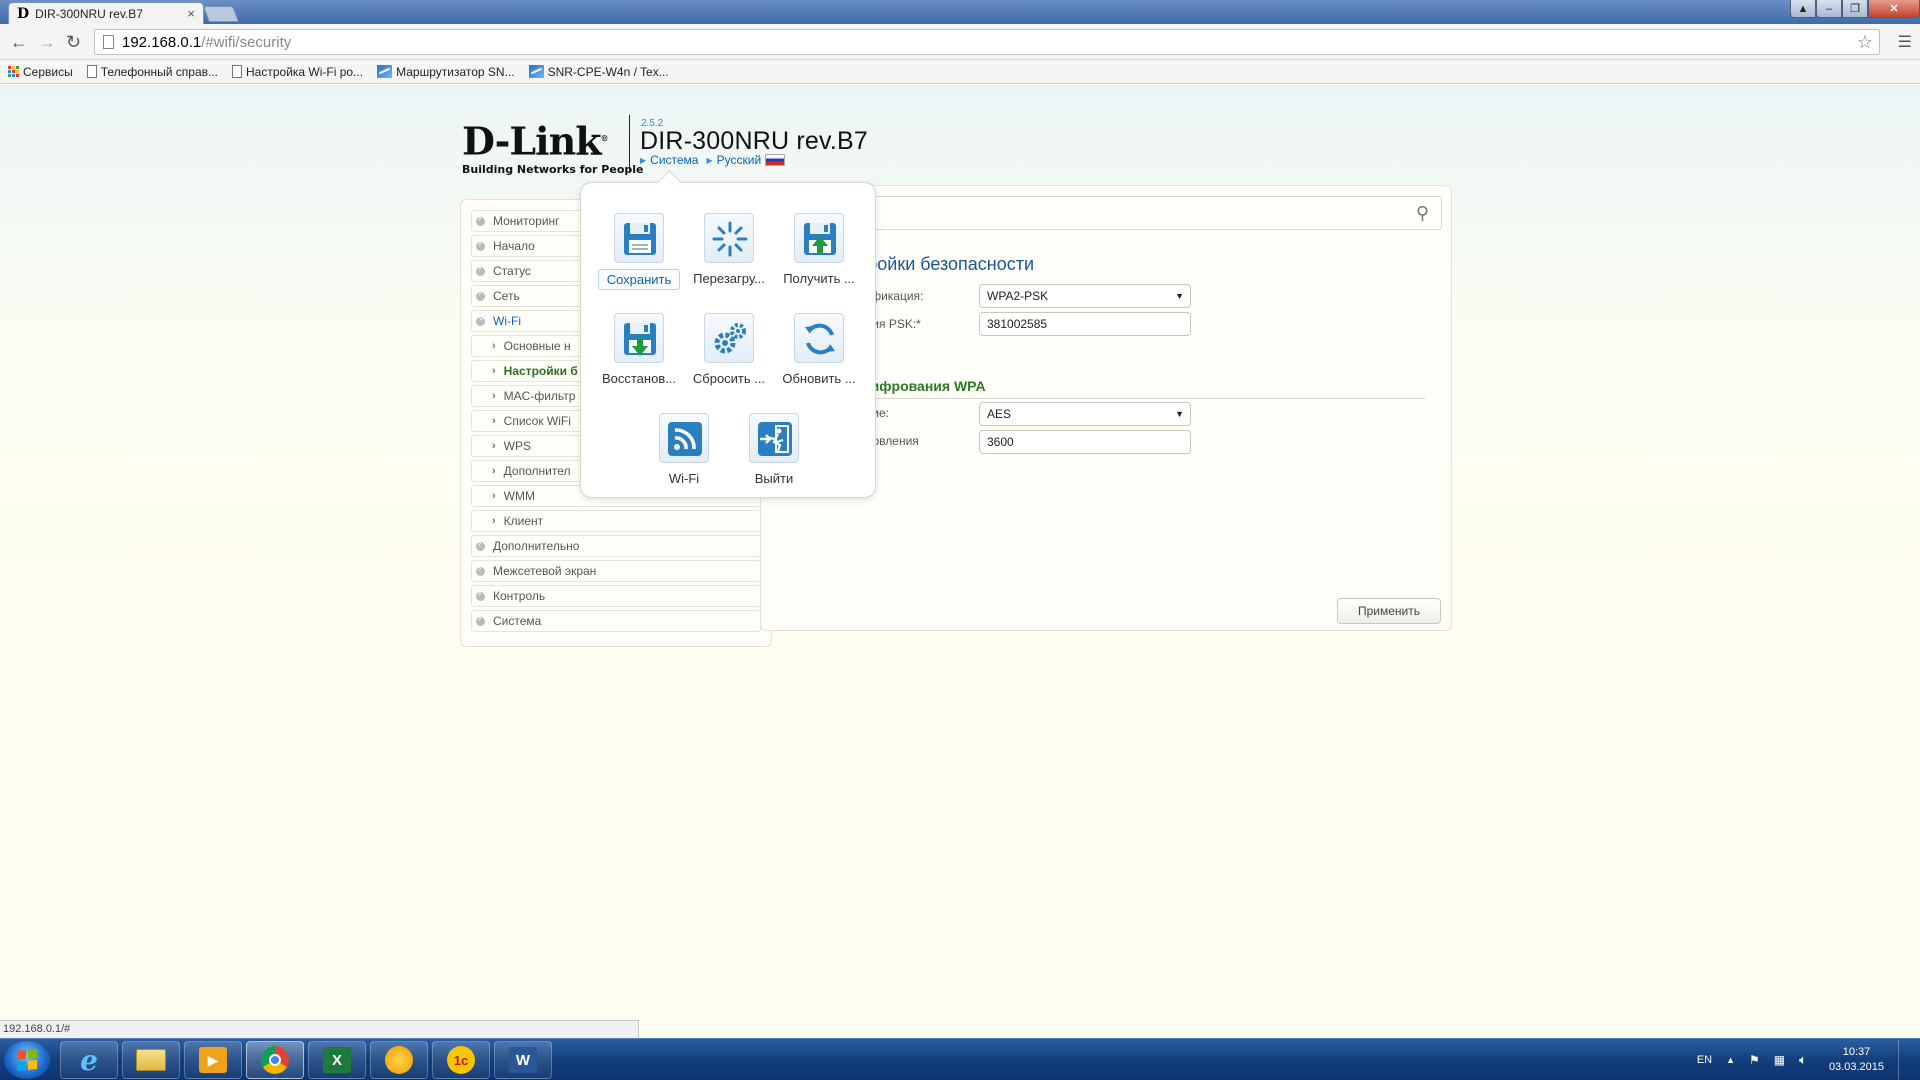 The width and height of the screenshot is (1920, 1080). Describe the element at coordinates (19, 42) in the screenshot. I see `back-arrow-icon: ←` at that location.